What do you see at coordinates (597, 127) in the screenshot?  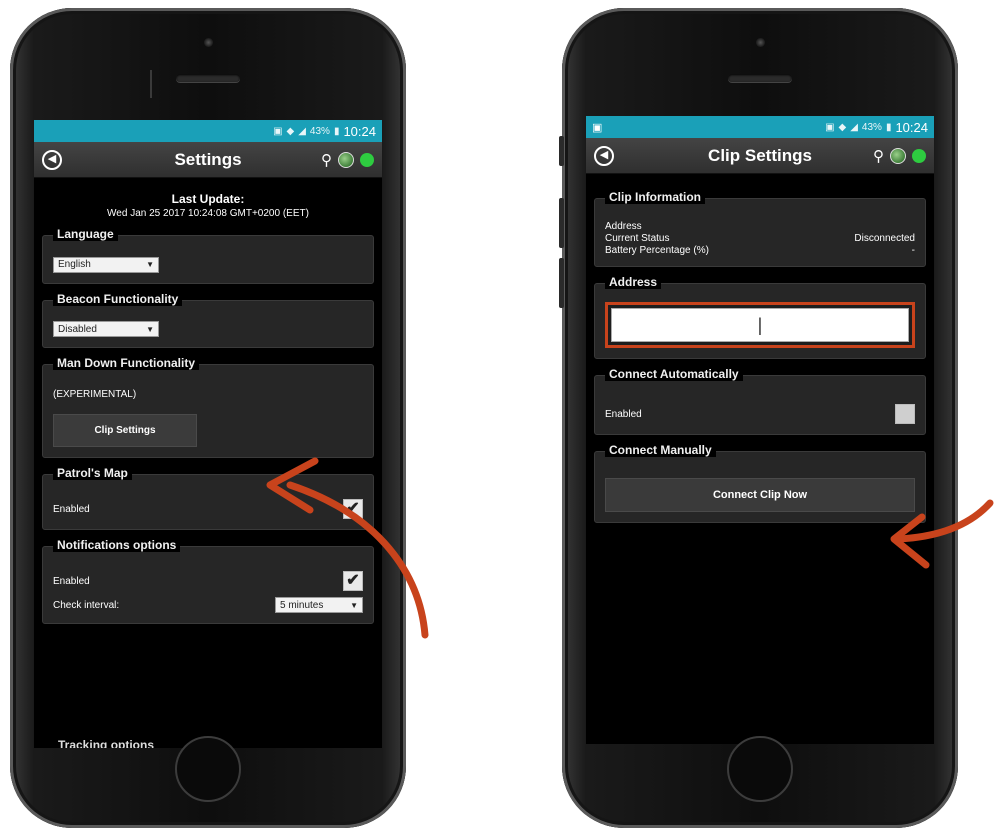 I see `gallery-icon: ▣` at bounding box center [597, 127].